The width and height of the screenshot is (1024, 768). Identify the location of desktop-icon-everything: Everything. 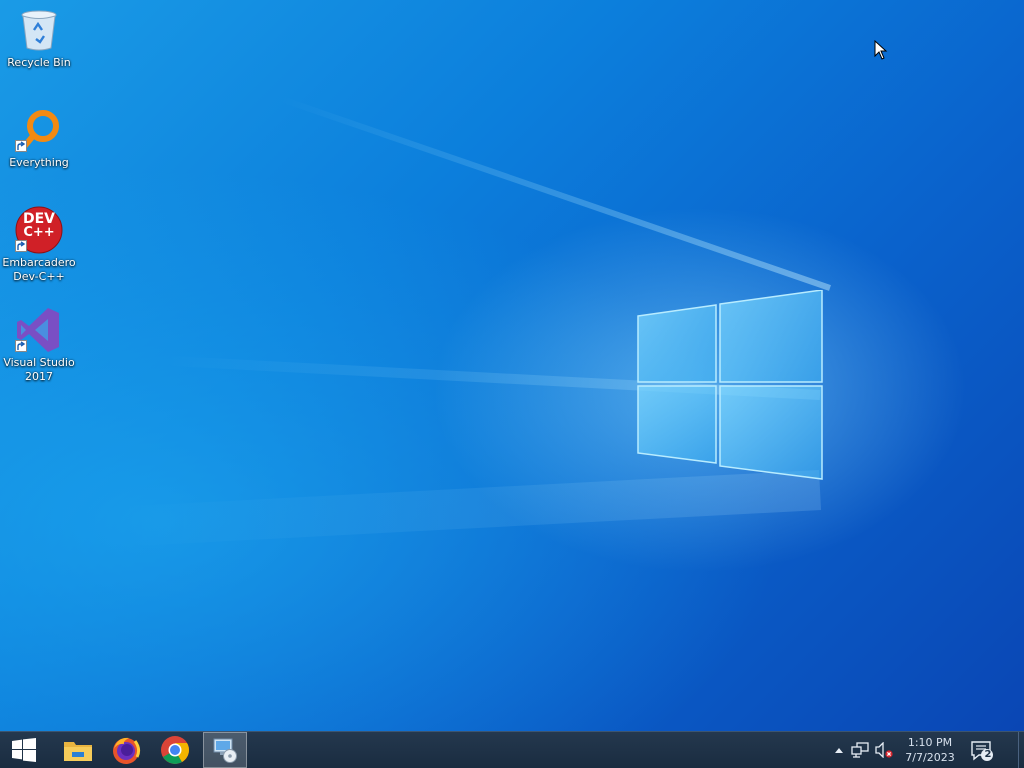
(39, 138).